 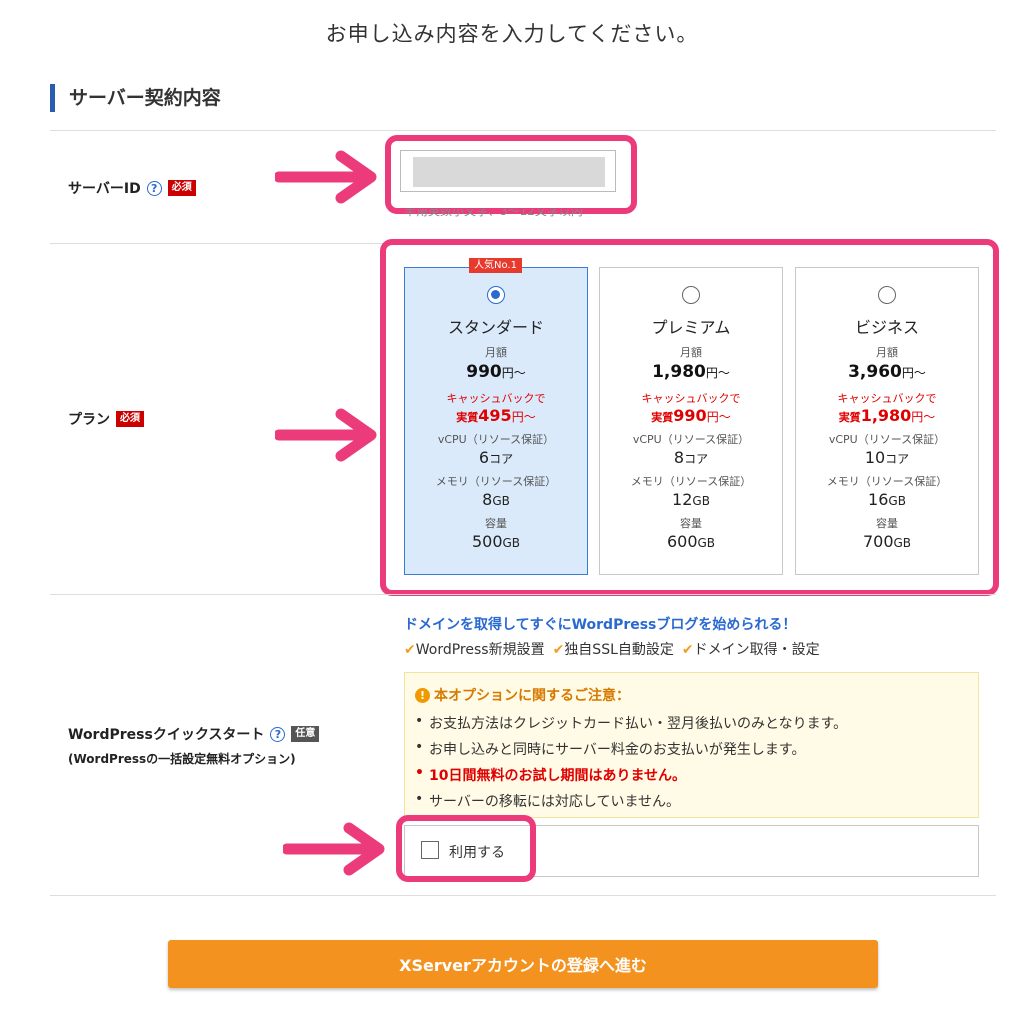 What do you see at coordinates (691, 695) in the screenshot?
I see `notice-title: ! 本オプションに関するご注意：` at bounding box center [691, 695].